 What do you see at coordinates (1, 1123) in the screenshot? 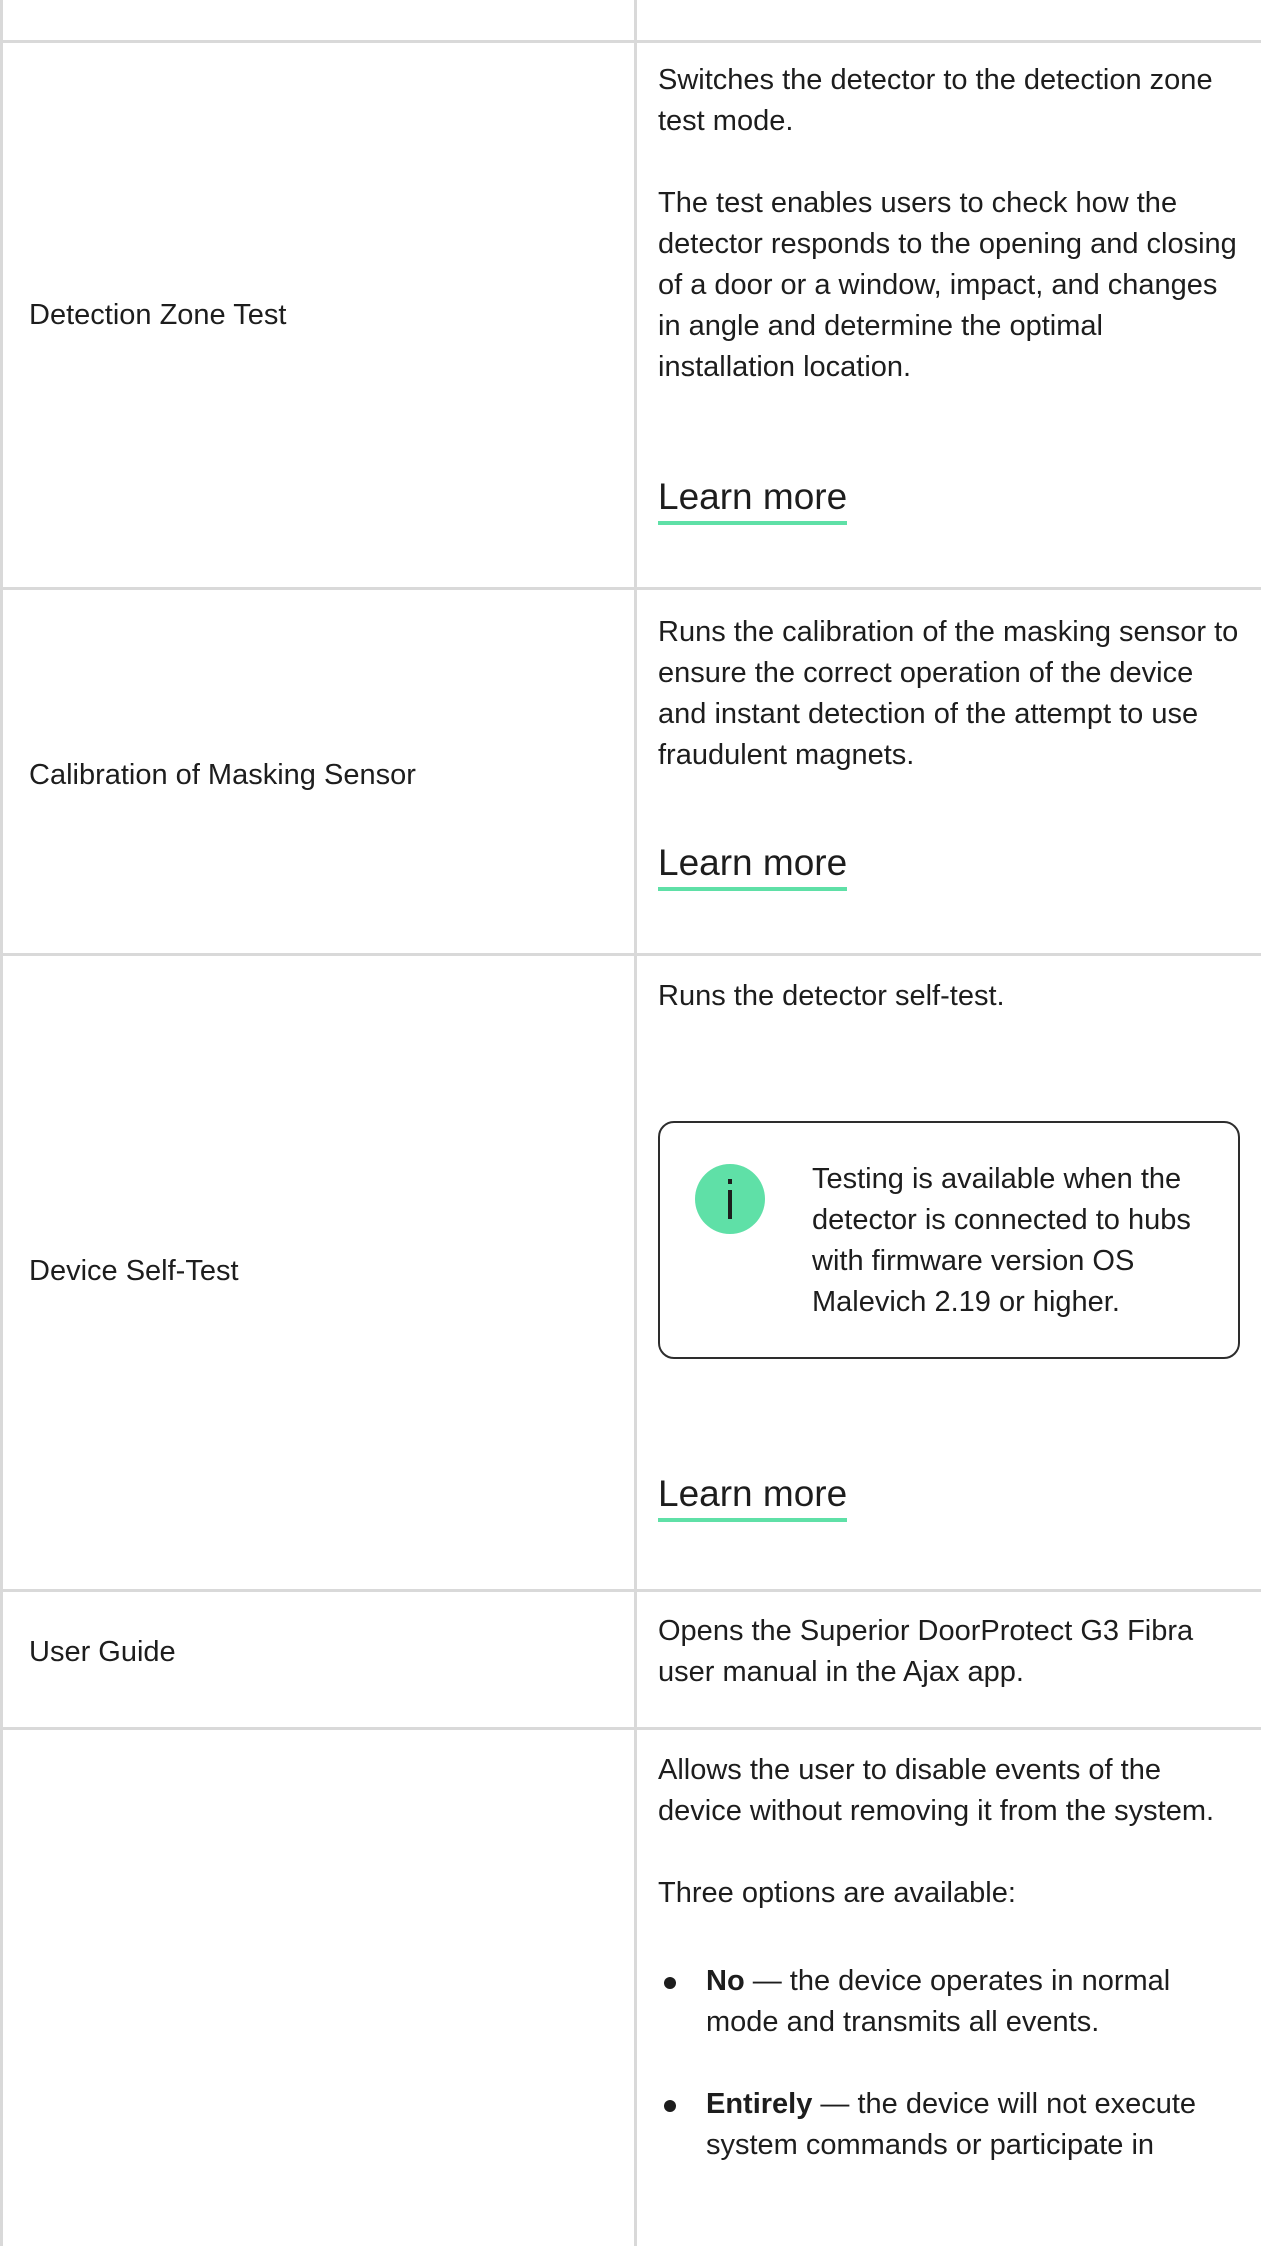
I see `table-border-left` at bounding box center [1, 1123].